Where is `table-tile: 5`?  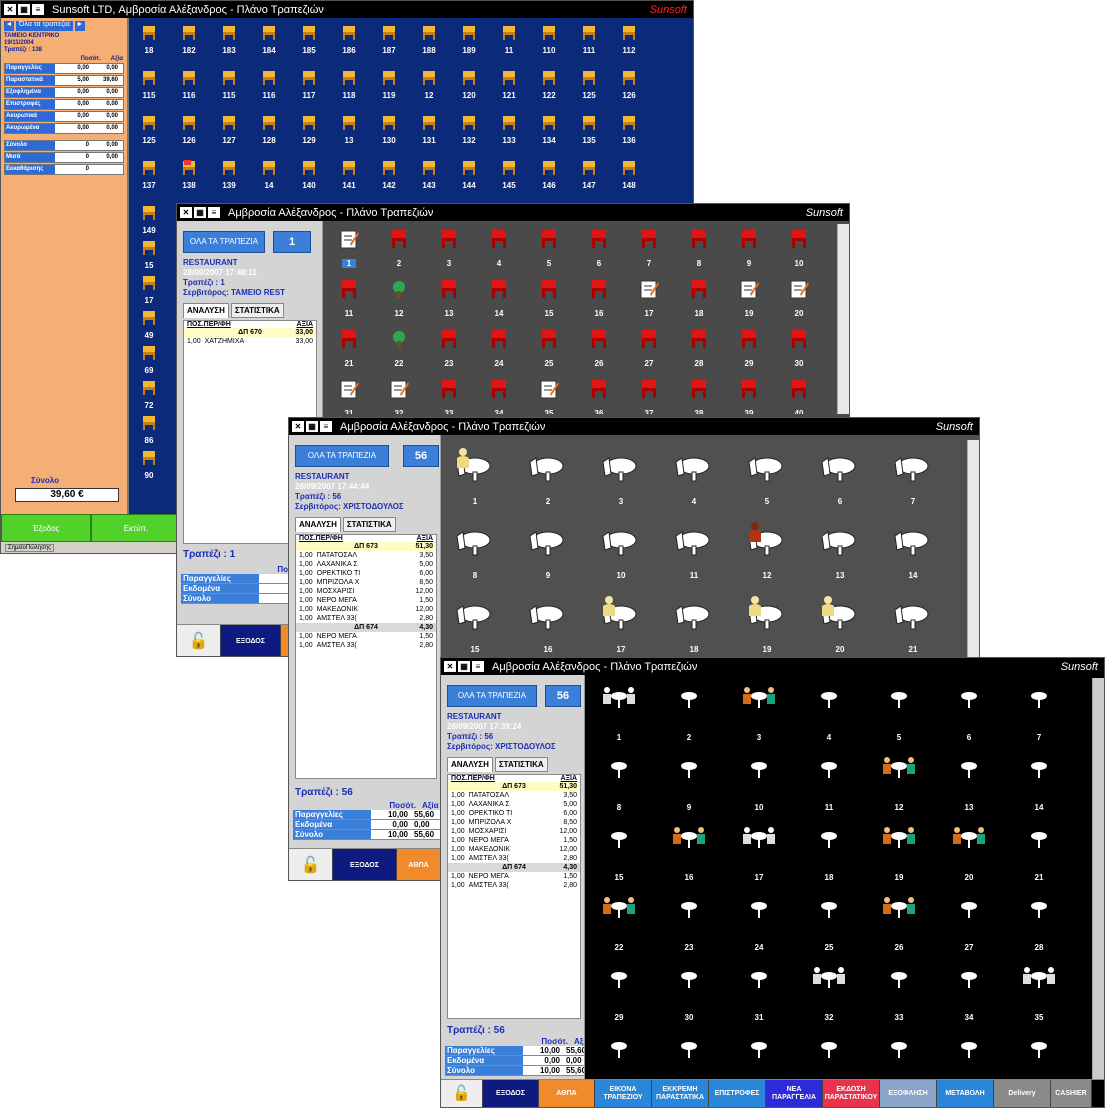
table-tile: 5 is located at coordinates (549, 246).